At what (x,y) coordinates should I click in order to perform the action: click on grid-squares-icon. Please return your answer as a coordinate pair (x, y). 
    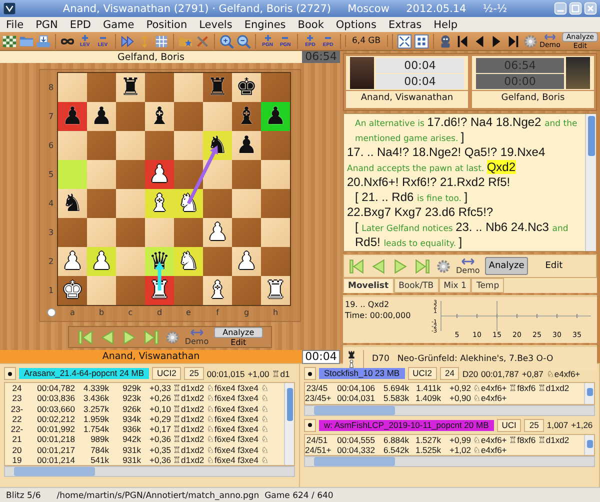
    Looking at the image, I should click on (421, 41).